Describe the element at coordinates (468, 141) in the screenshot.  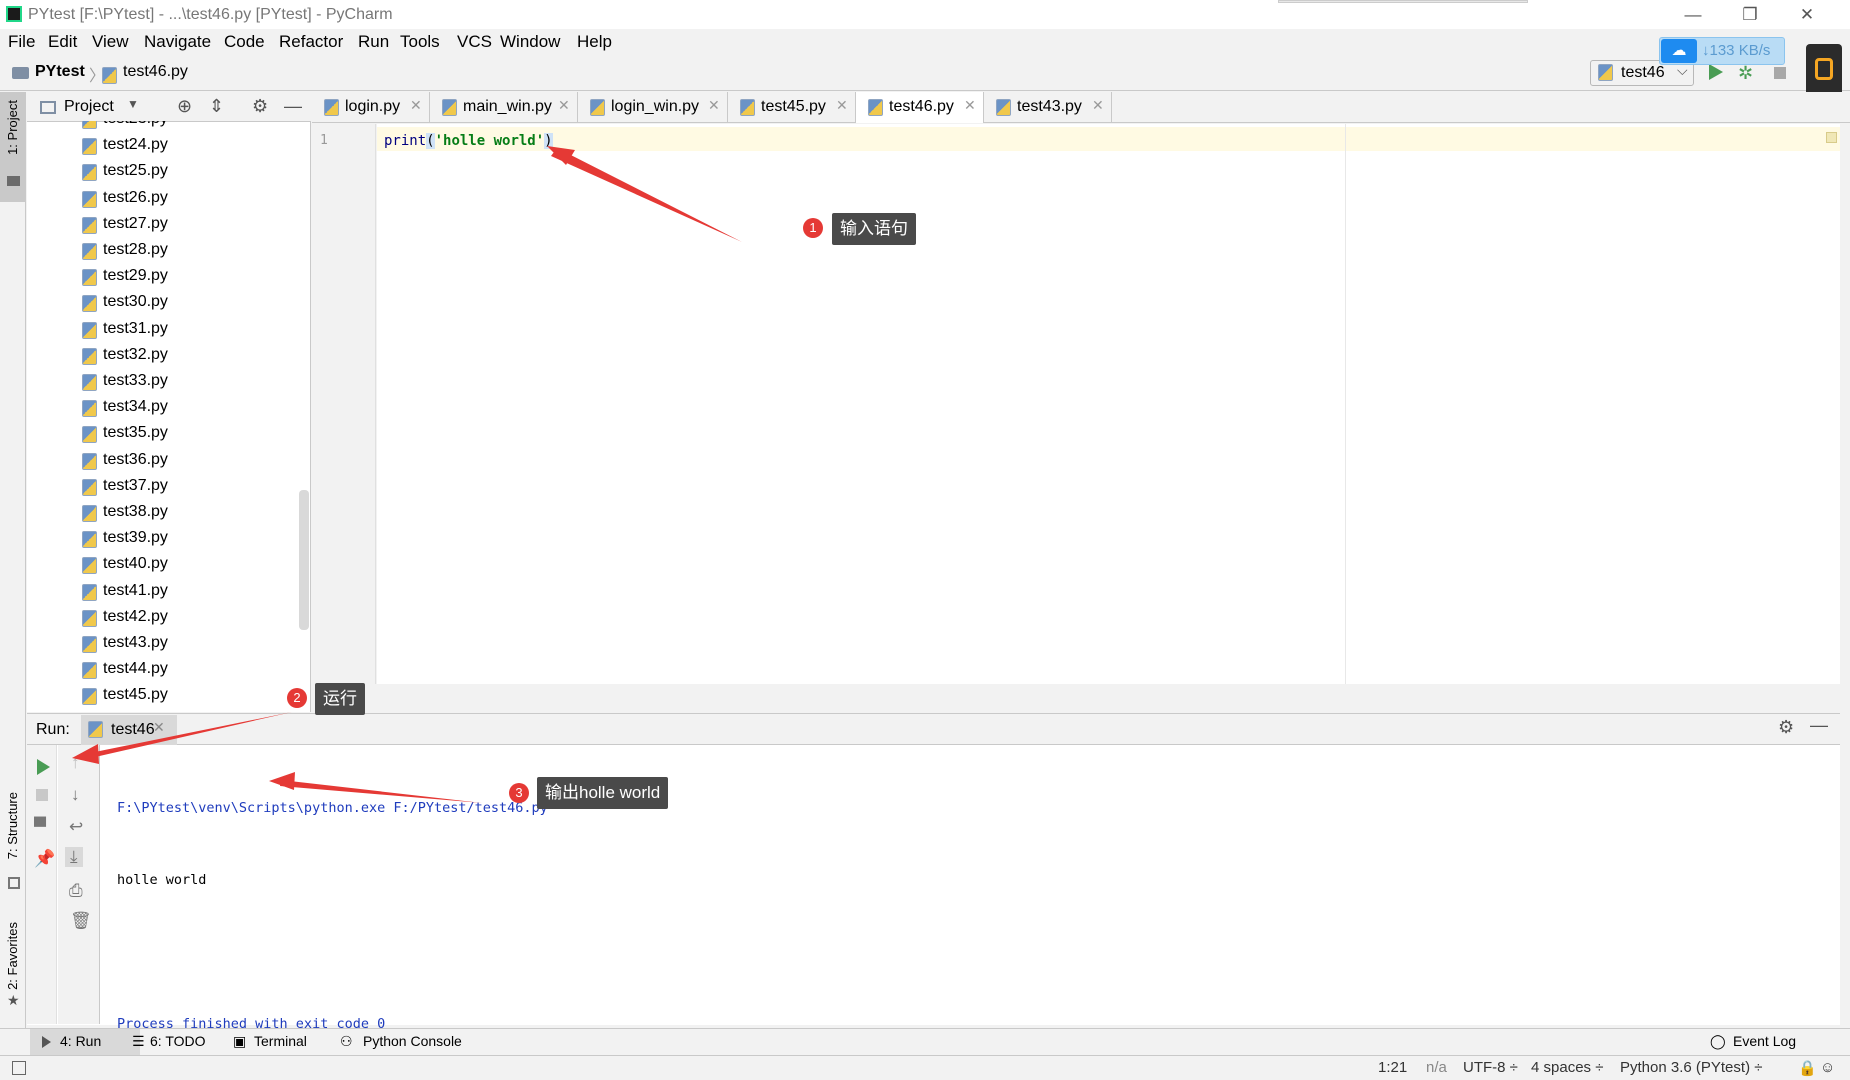
I see `code-line: print('holle world')` at that location.